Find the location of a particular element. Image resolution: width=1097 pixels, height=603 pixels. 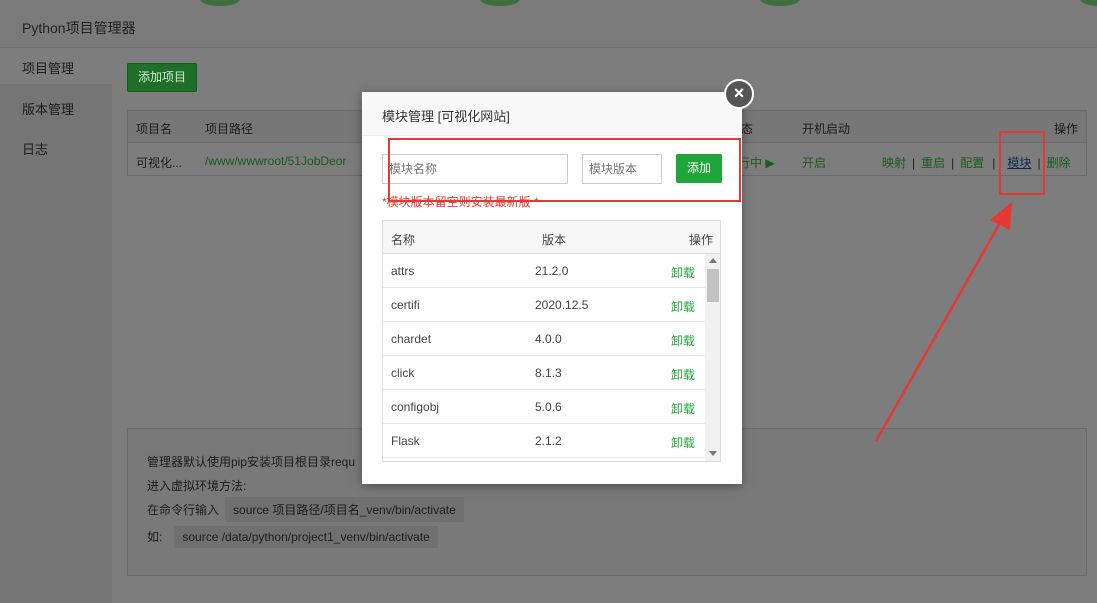

sidebar: 项目管理 版本管理 日志 is located at coordinates (56, 325).